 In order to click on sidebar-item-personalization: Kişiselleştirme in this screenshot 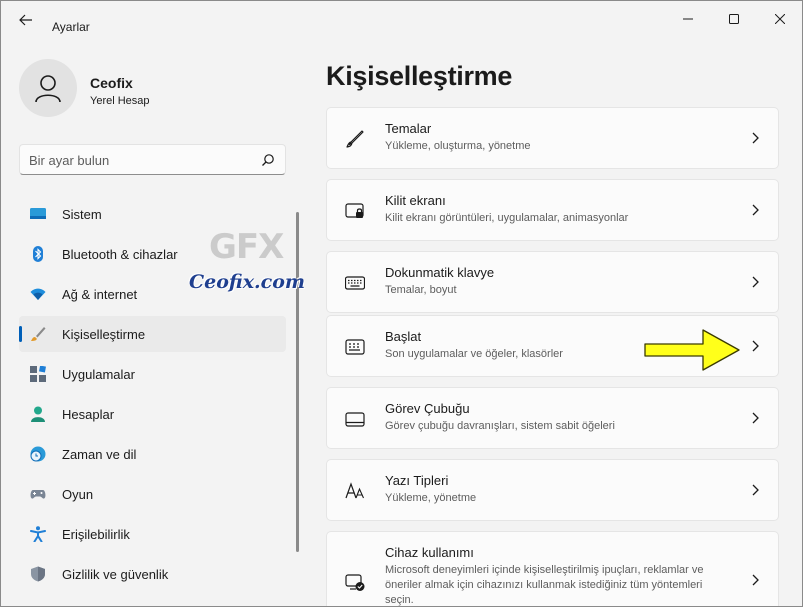, I will do `click(152, 334)`.